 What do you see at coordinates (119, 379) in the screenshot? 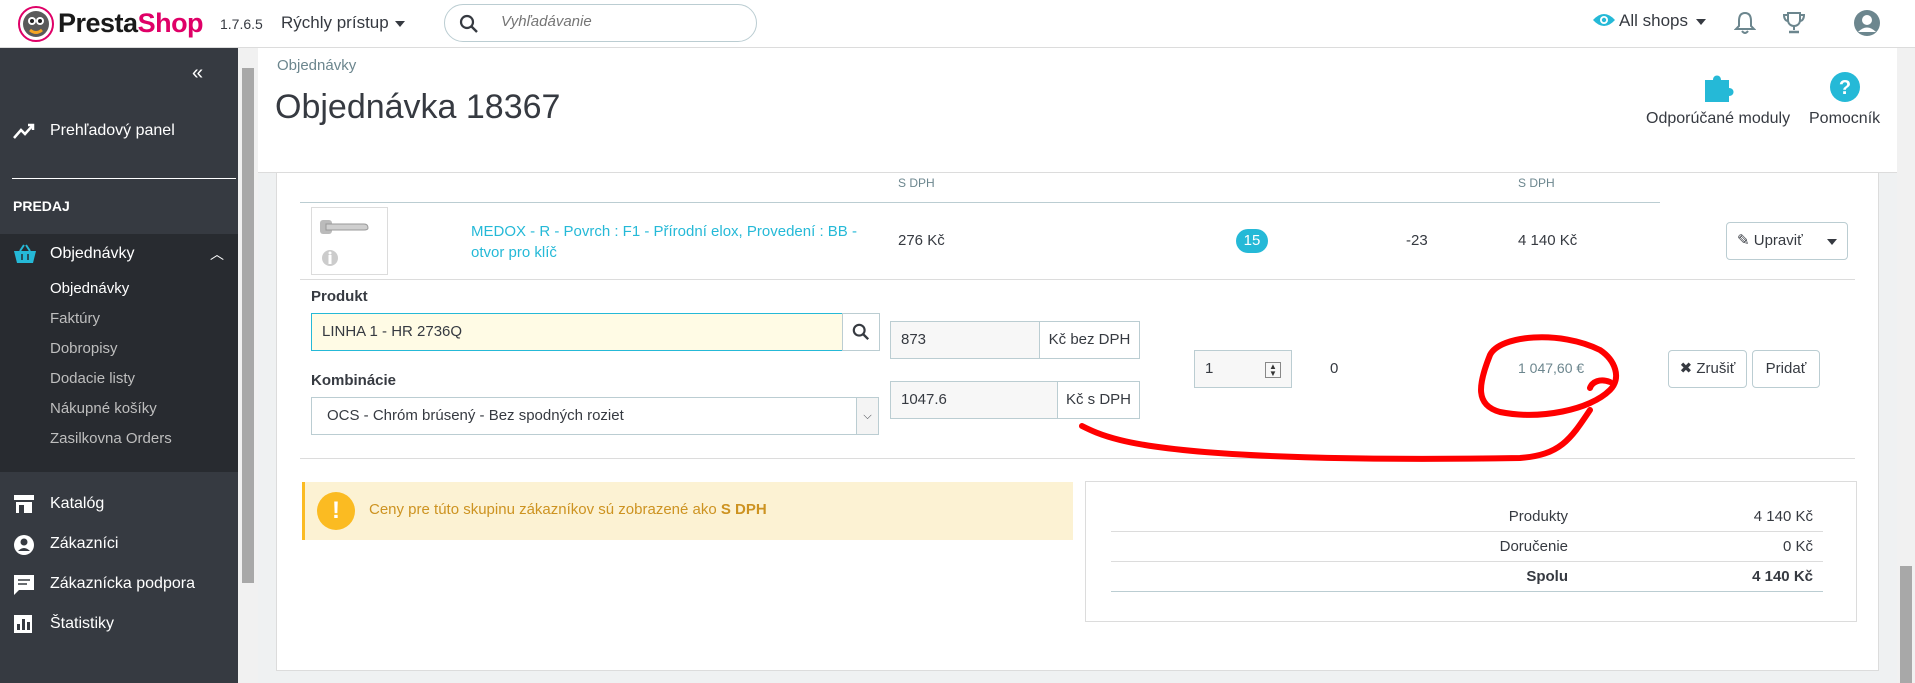
I see `submenu-item-delivery-slips: Dodacie listy` at bounding box center [119, 379].